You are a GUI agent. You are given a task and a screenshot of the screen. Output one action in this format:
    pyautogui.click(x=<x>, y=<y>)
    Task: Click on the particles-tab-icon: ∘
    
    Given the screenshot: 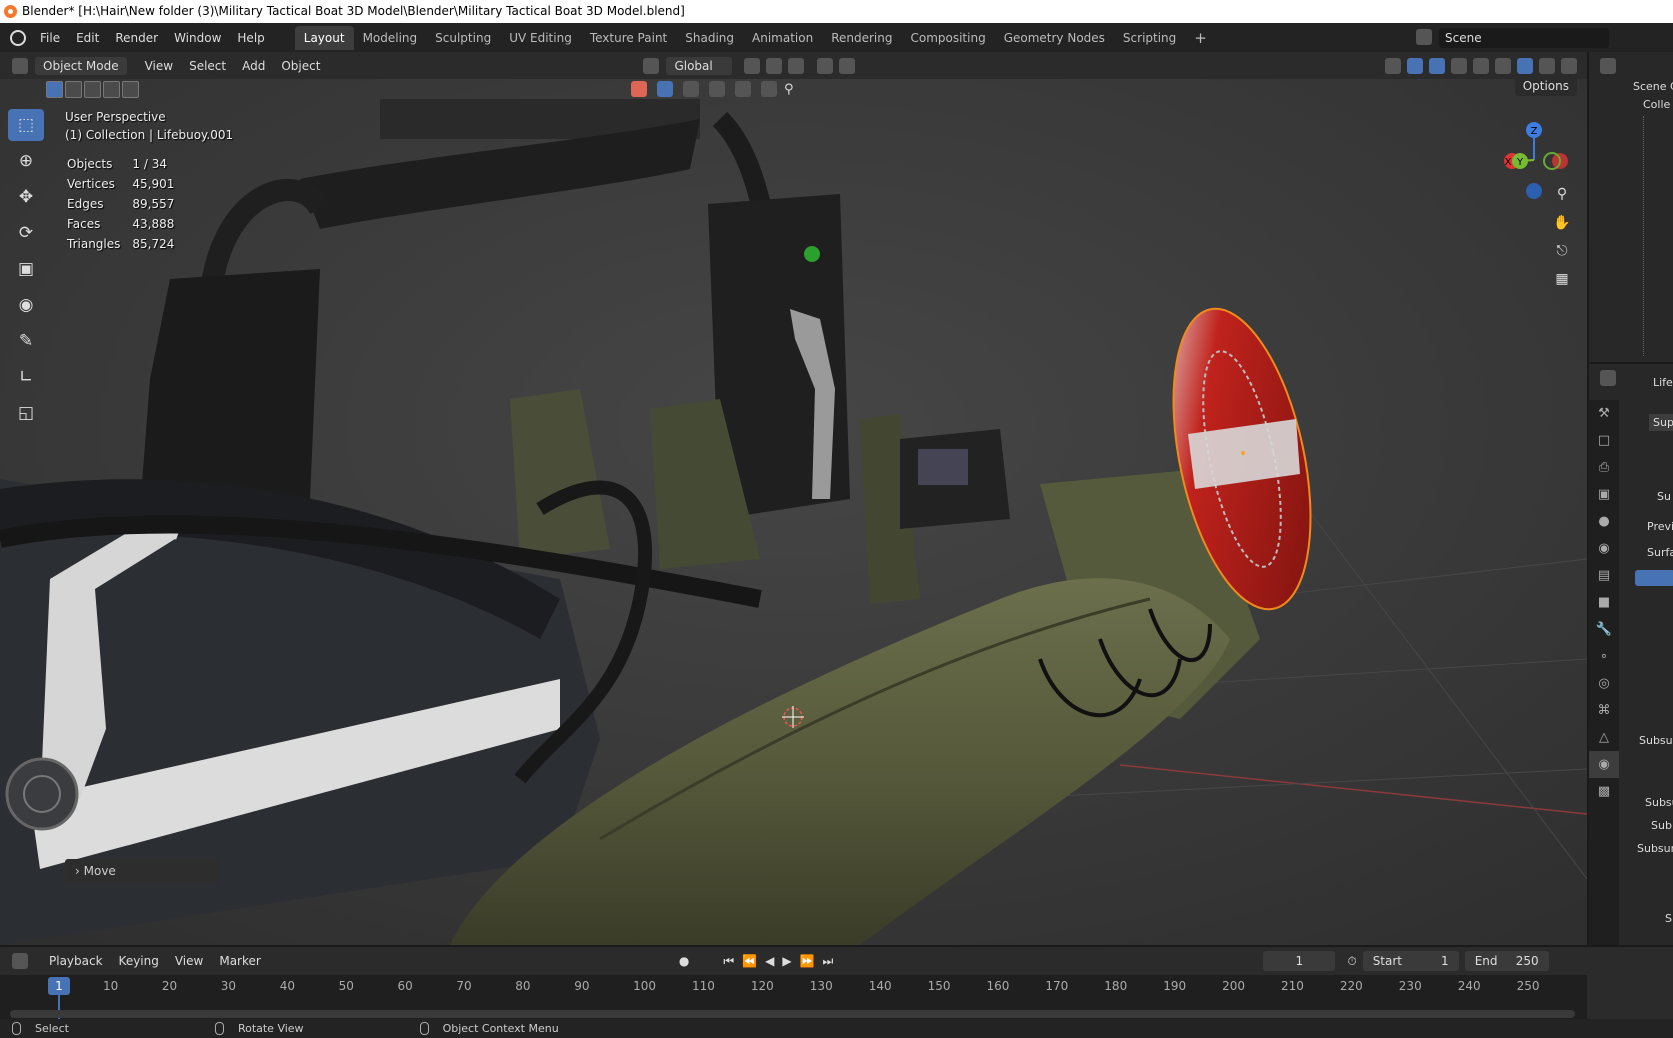 What is the action you would take?
    pyautogui.click(x=1604, y=656)
    